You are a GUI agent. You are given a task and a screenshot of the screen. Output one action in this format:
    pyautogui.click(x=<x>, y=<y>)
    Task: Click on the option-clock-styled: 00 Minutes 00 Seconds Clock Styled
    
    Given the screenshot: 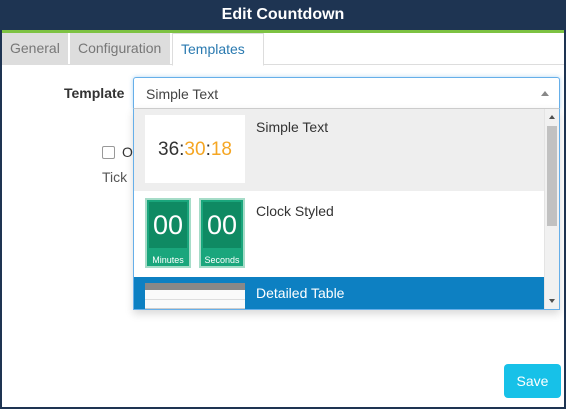 What is the action you would take?
    pyautogui.click(x=339, y=234)
    